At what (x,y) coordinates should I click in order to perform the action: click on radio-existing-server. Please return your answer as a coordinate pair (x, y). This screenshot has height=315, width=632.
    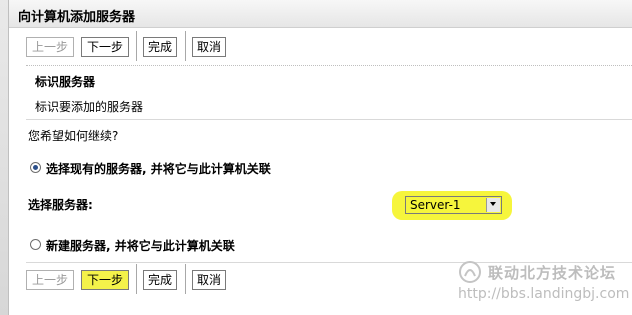
    Looking at the image, I should click on (35, 167).